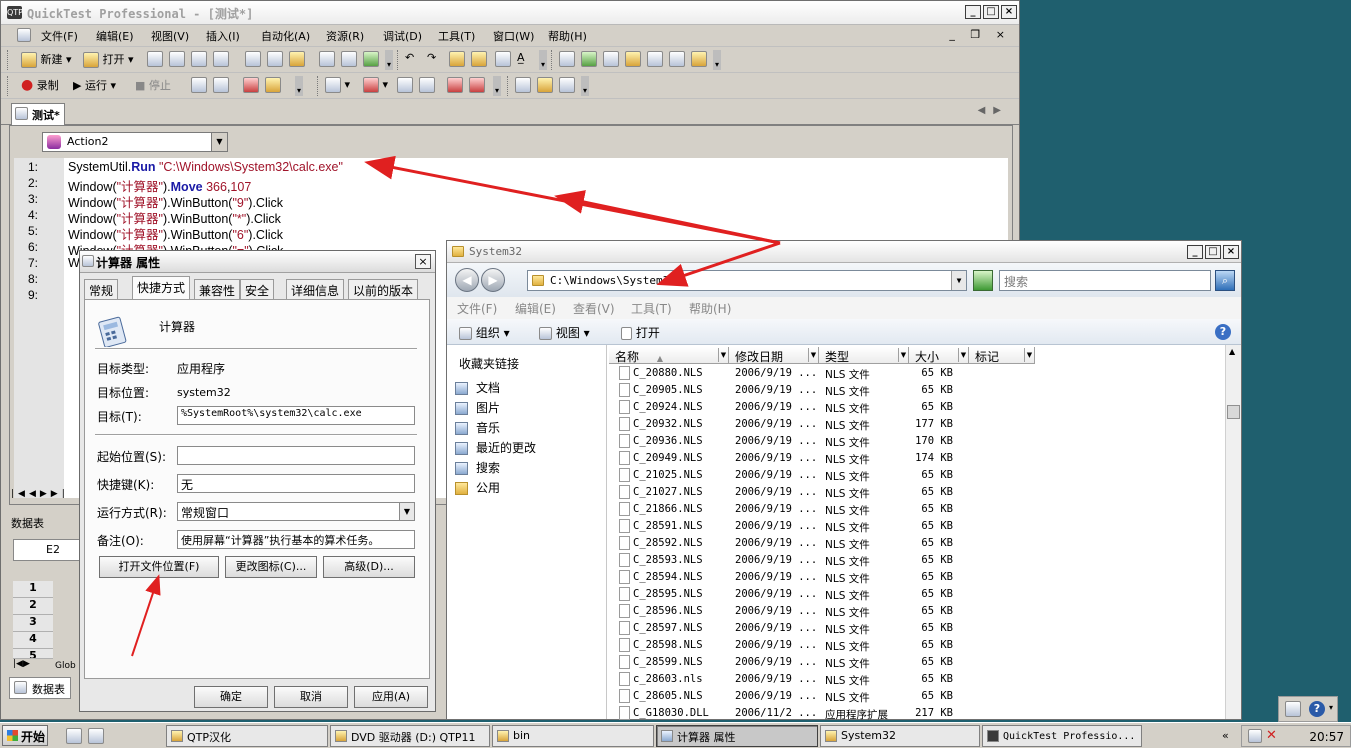 Image resolution: width=1351 pixels, height=748 pixels. Describe the element at coordinates (273, 85) in the screenshot. I see `database-button` at that location.